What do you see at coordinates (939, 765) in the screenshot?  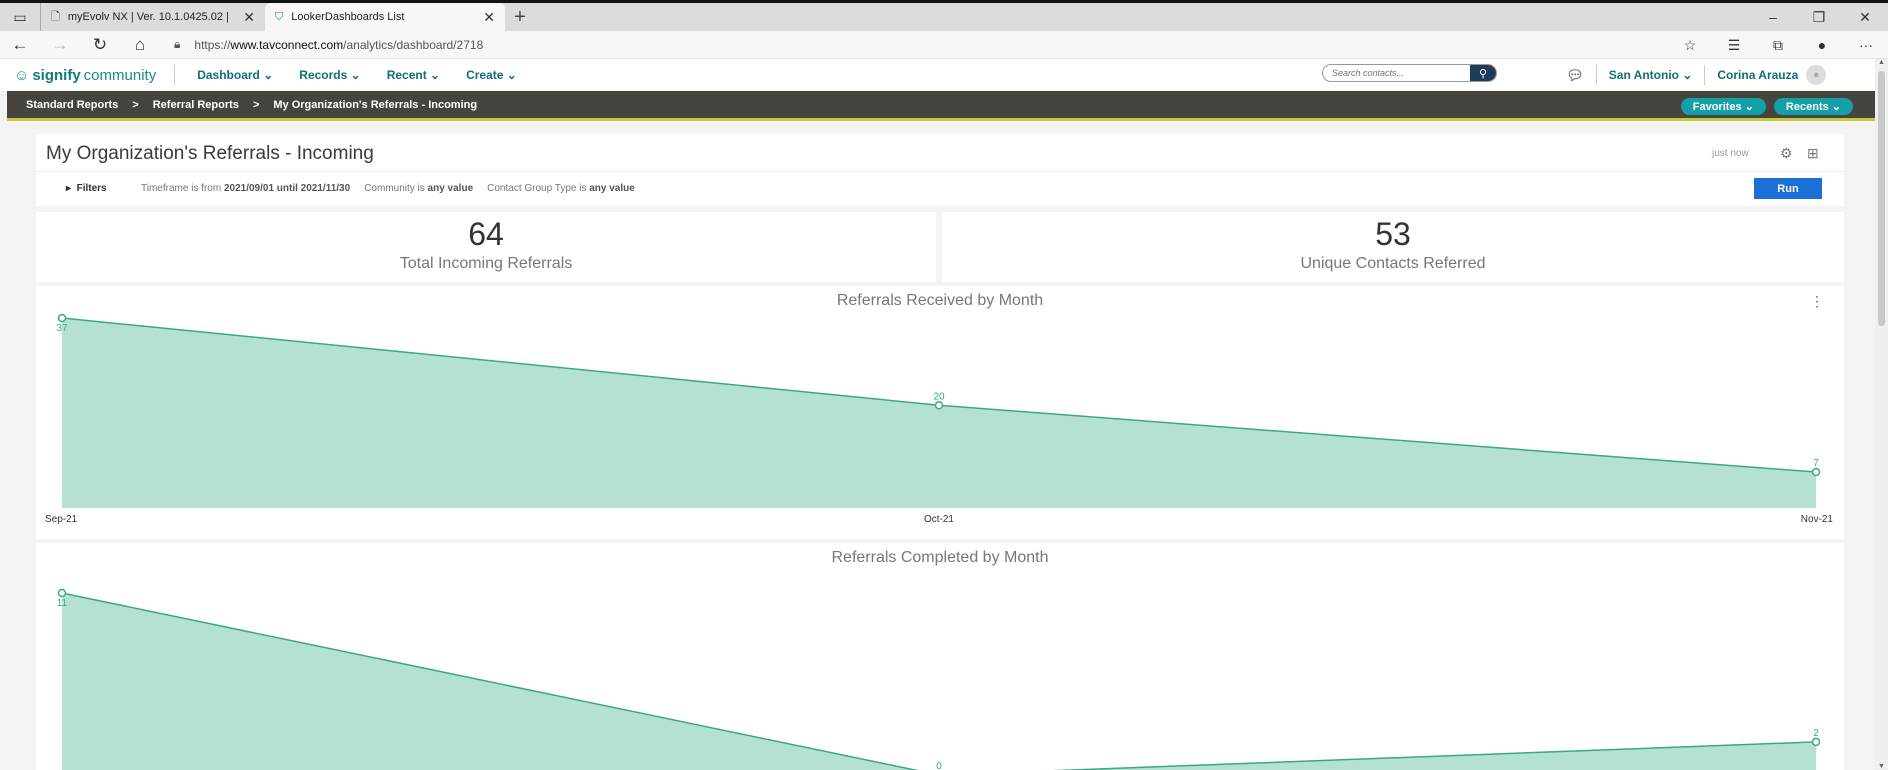 I see `data-label: 0` at bounding box center [939, 765].